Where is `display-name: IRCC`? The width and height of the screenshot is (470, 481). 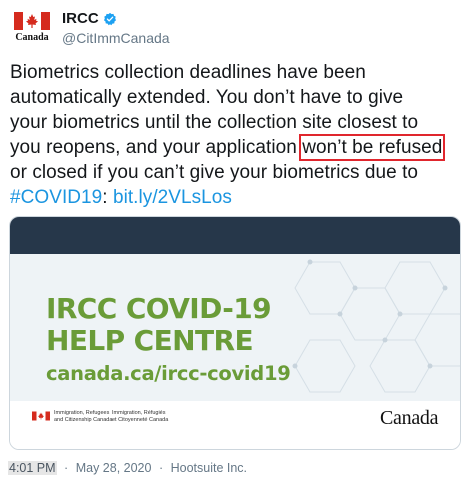
display-name: IRCC is located at coordinates (116, 19).